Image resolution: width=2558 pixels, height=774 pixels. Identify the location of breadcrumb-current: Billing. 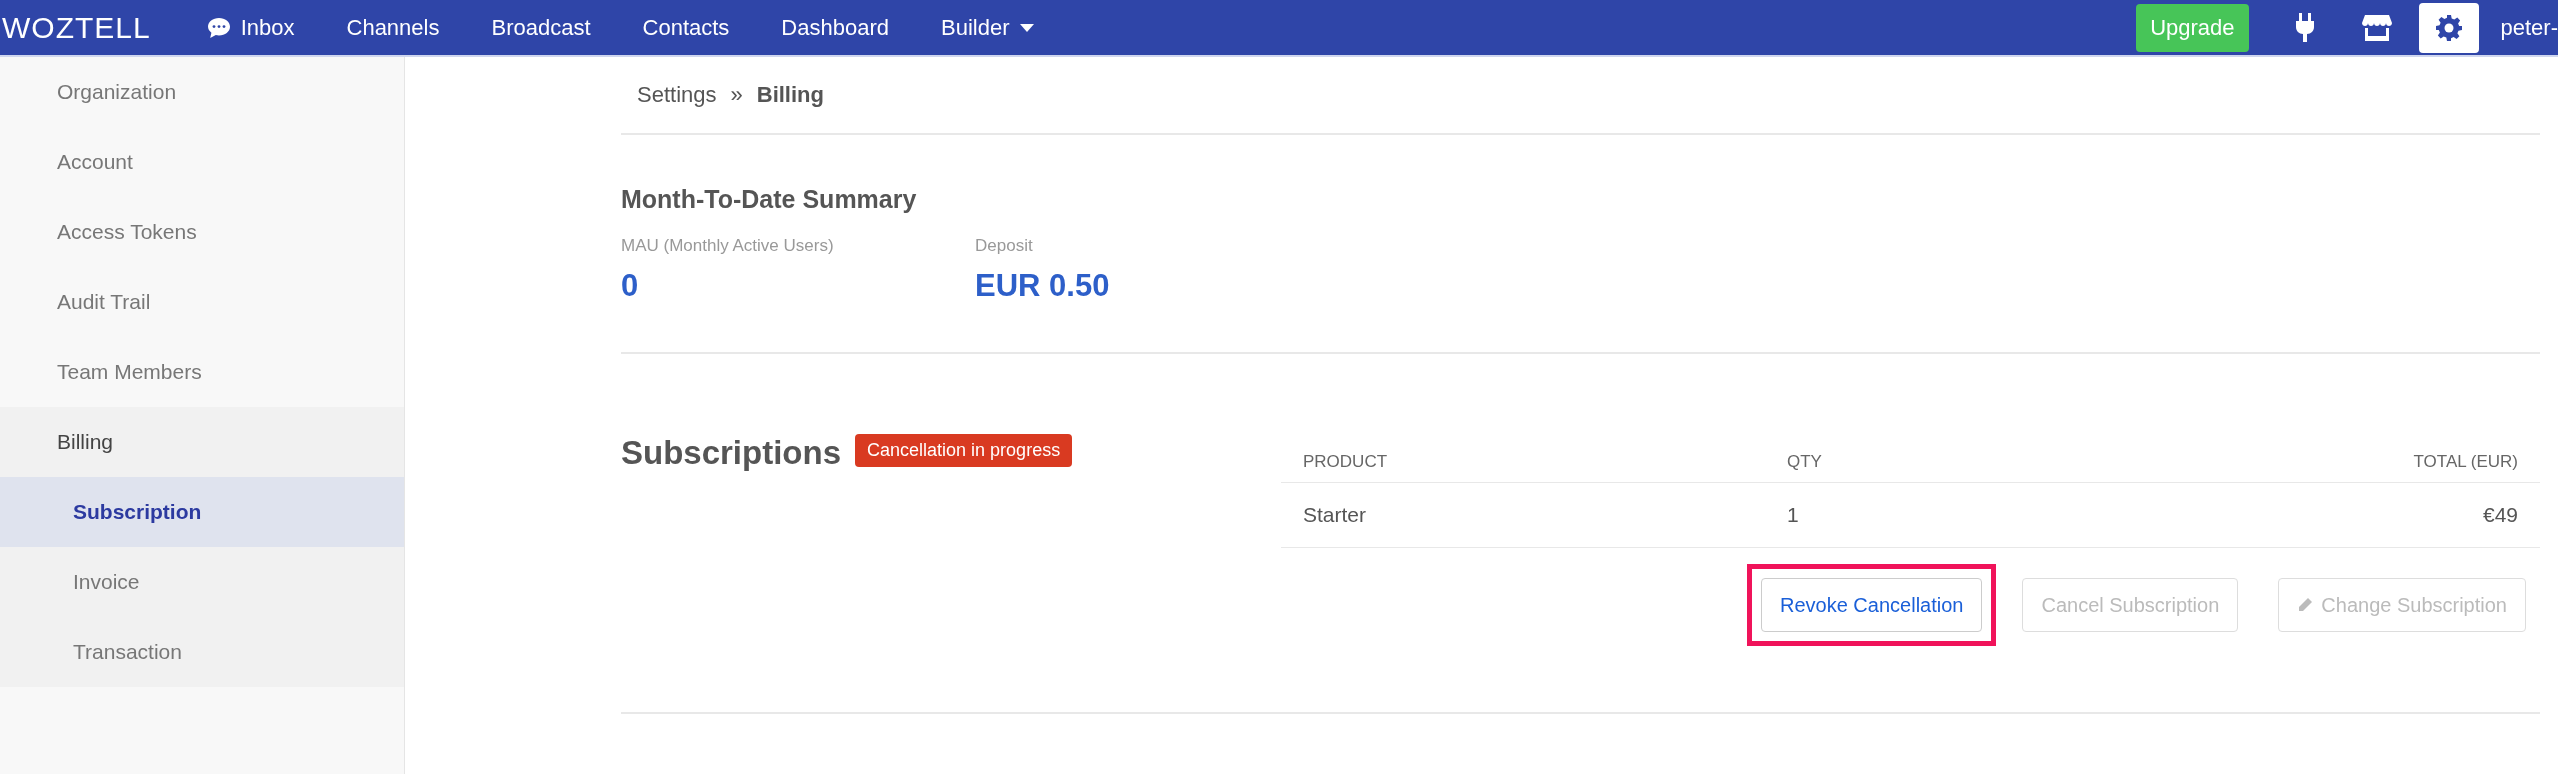
(790, 95).